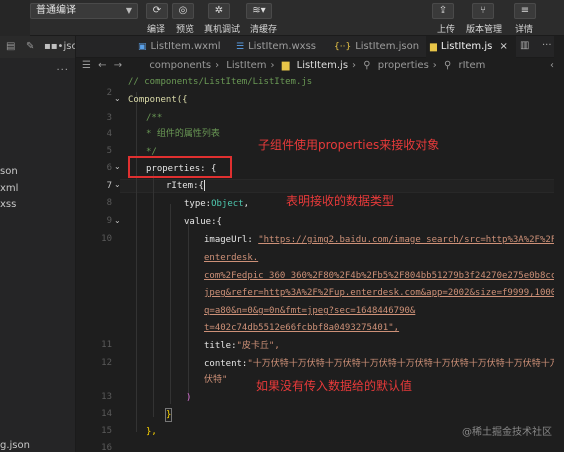  What do you see at coordinates (525, 11) in the screenshot?
I see `details-button: ≡` at bounding box center [525, 11].